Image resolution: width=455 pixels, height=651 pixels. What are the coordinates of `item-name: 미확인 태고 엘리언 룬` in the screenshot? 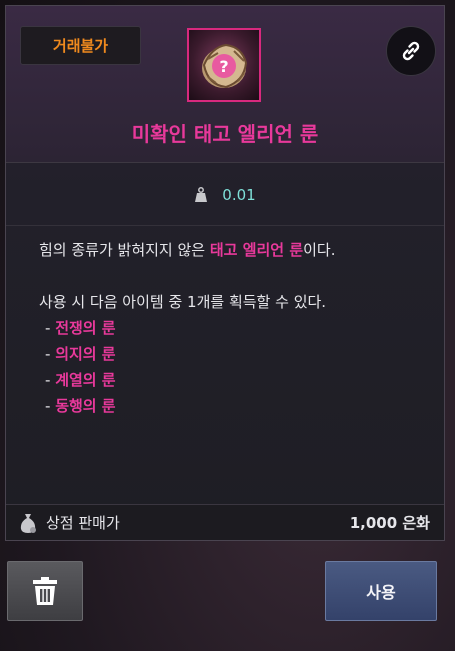 It's located at (225, 134).